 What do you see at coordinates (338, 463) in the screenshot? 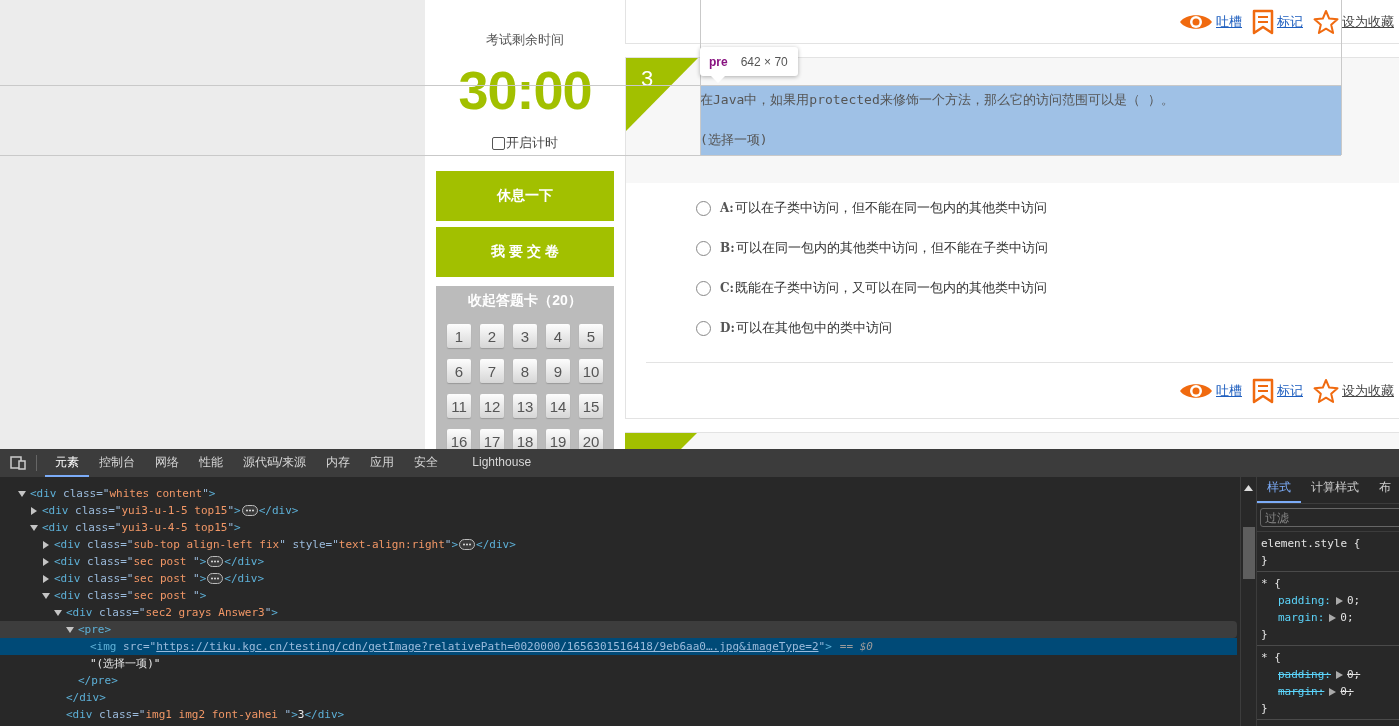
I see `devtools-tab: 内存` at bounding box center [338, 463].